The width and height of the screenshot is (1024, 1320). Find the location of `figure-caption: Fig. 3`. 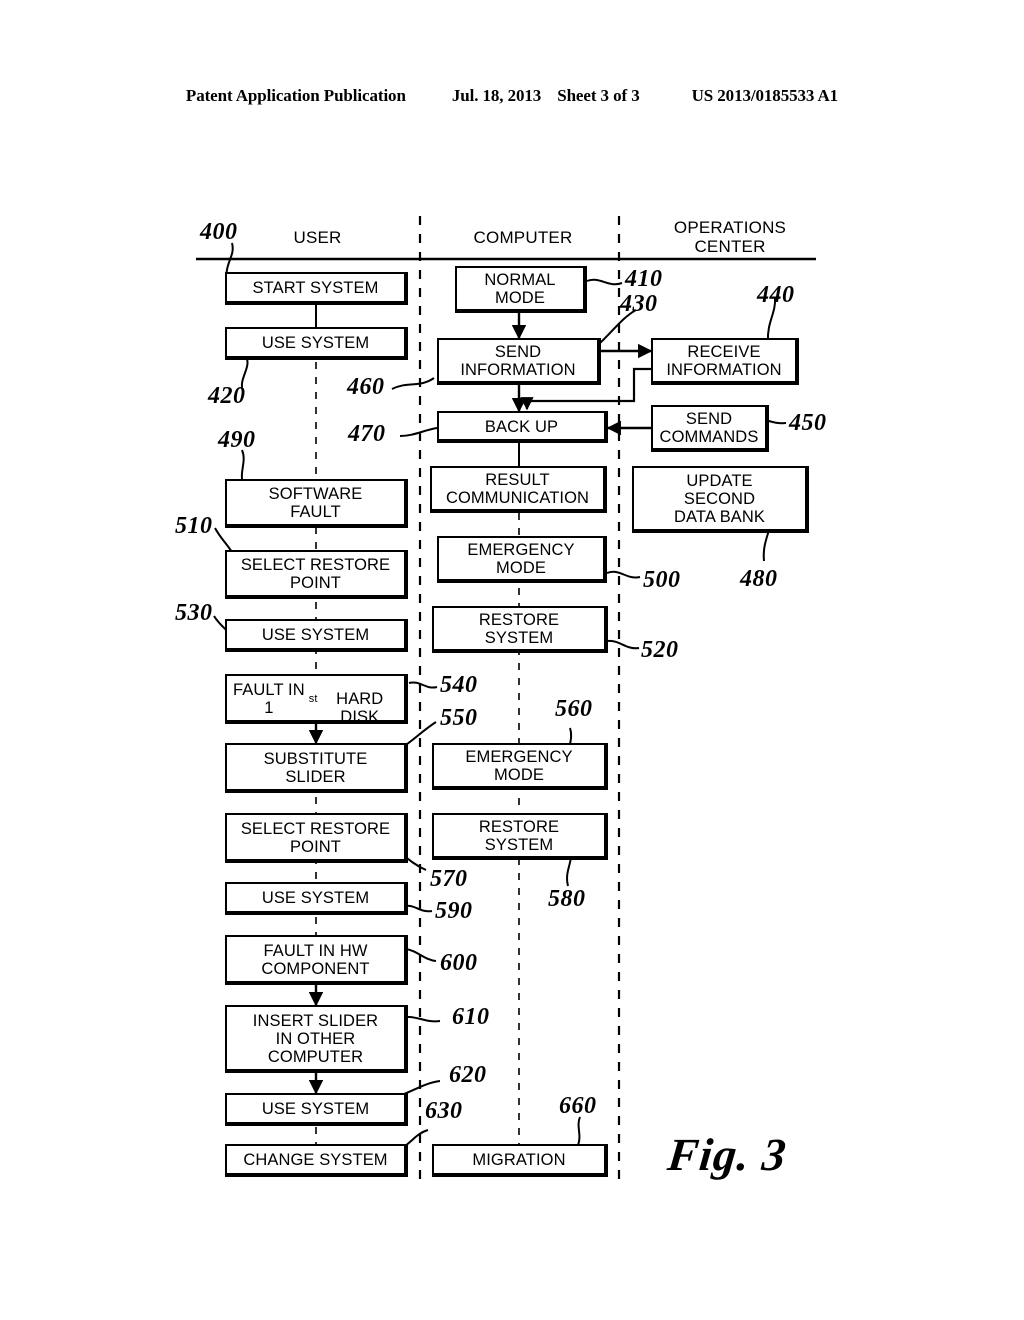

figure-caption: Fig. 3 is located at coordinates (727, 1154).